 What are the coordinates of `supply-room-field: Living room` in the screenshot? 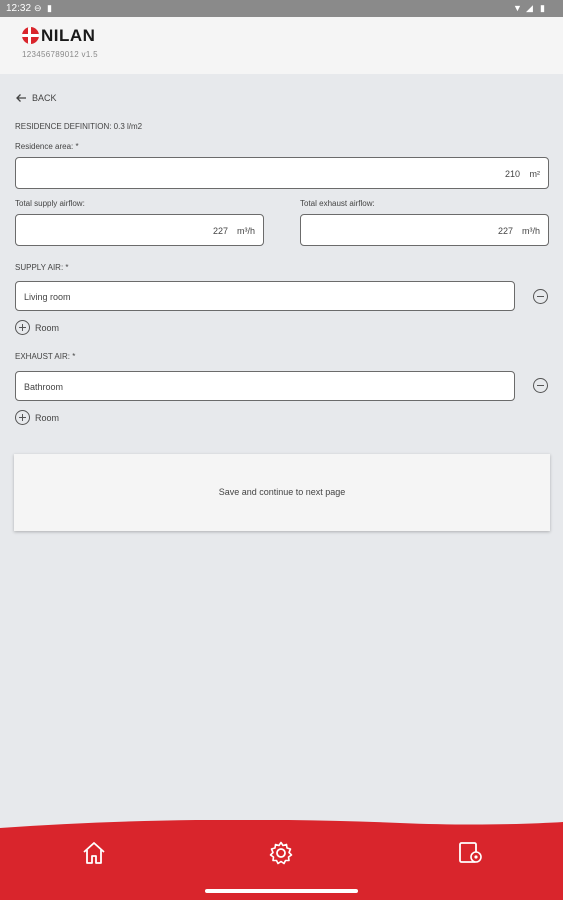 It's located at (265, 296).